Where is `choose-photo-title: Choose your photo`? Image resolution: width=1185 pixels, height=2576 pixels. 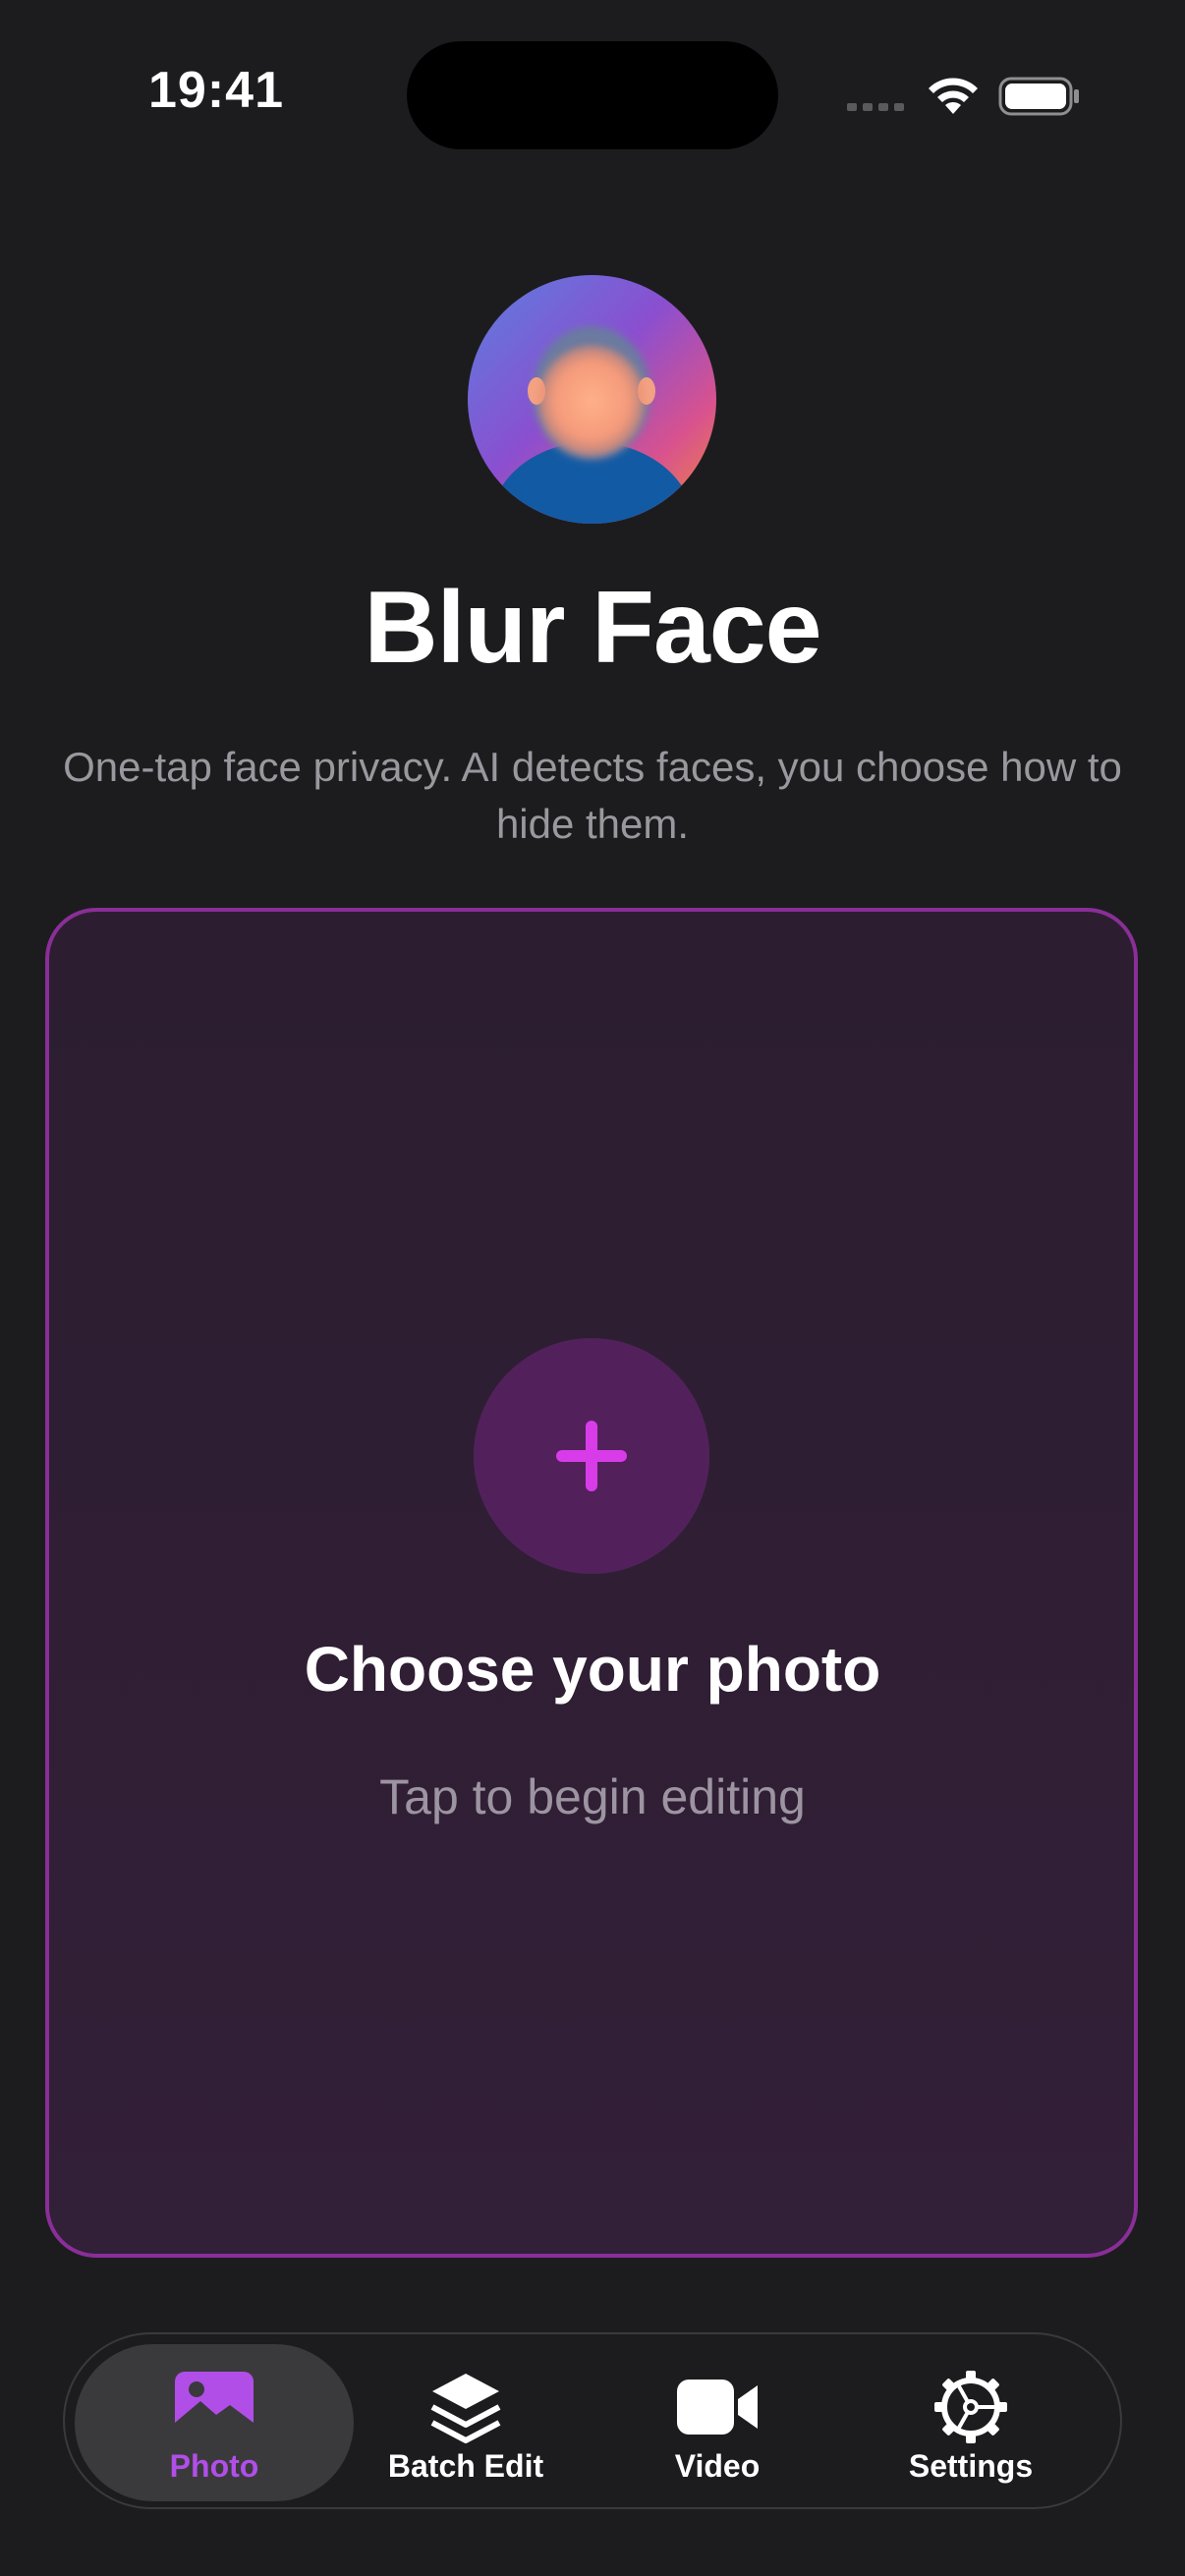
choose-photo-title: Choose your photo is located at coordinates (592, 1669).